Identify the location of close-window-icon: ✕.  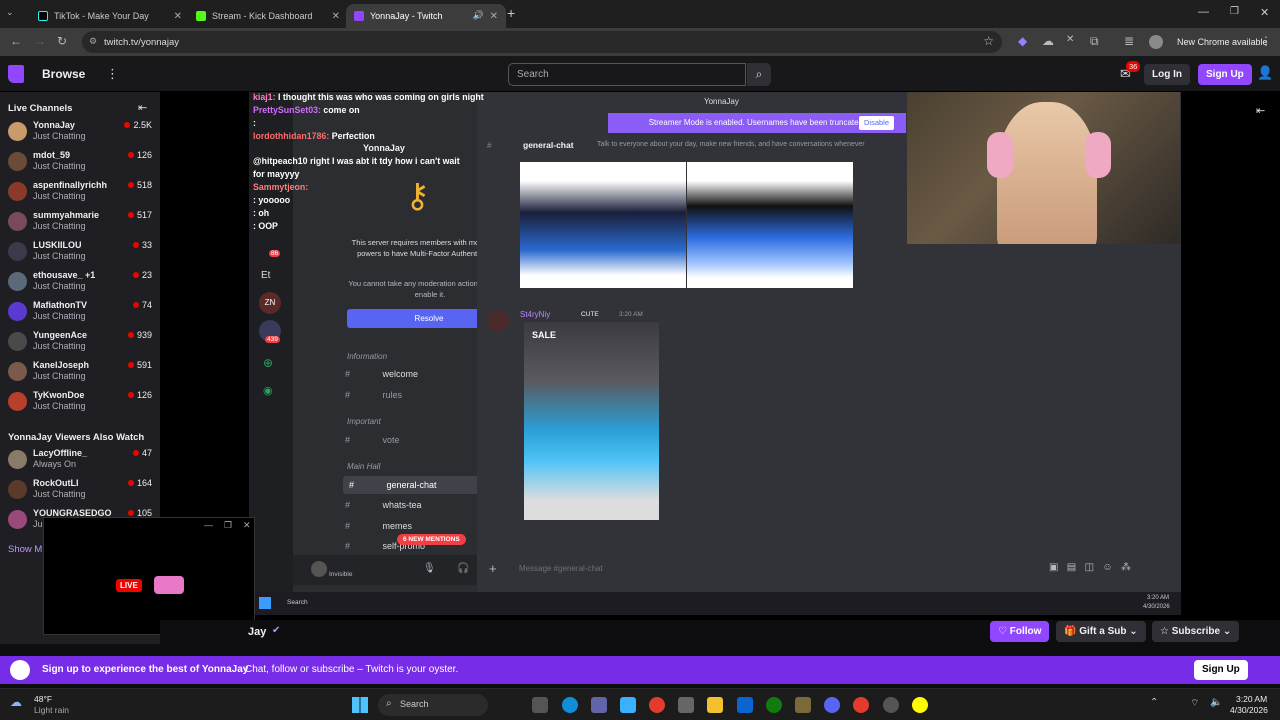
(1264, 12).